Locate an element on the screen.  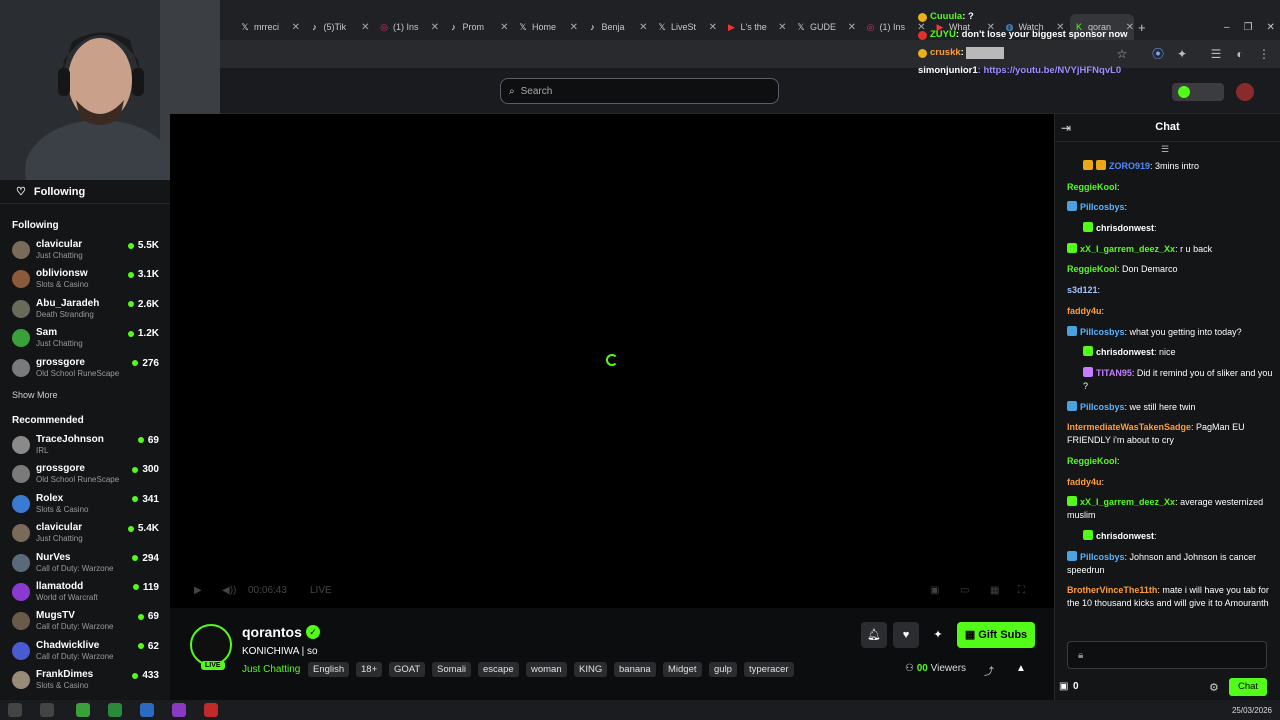
browser-tab: 𝕏 LiveSt ✕ is located at coordinates (685, 27).